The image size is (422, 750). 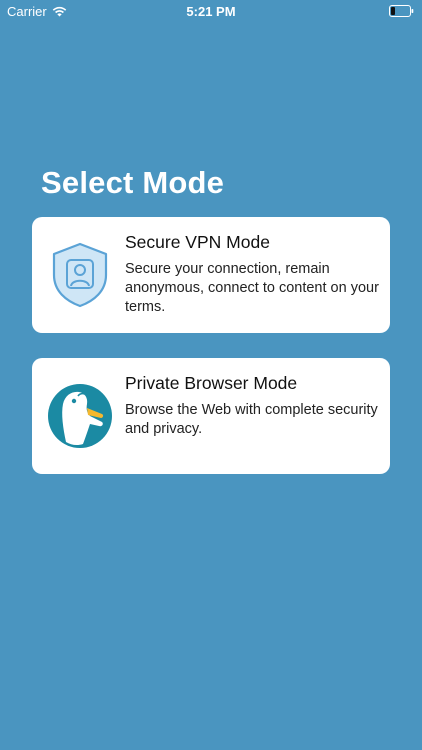 I want to click on page-title: Select Mode, so click(x=133, y=182).